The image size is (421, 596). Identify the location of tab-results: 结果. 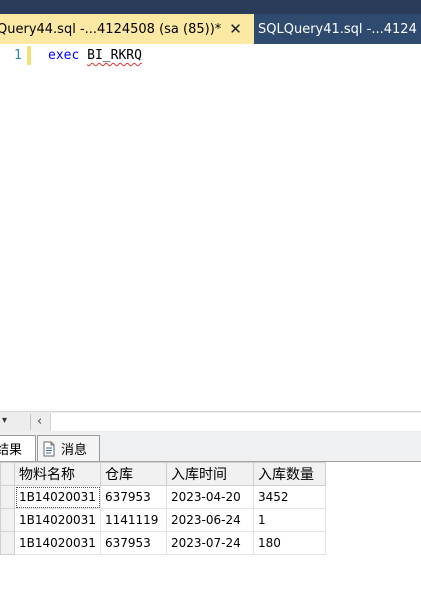
(18, 448).